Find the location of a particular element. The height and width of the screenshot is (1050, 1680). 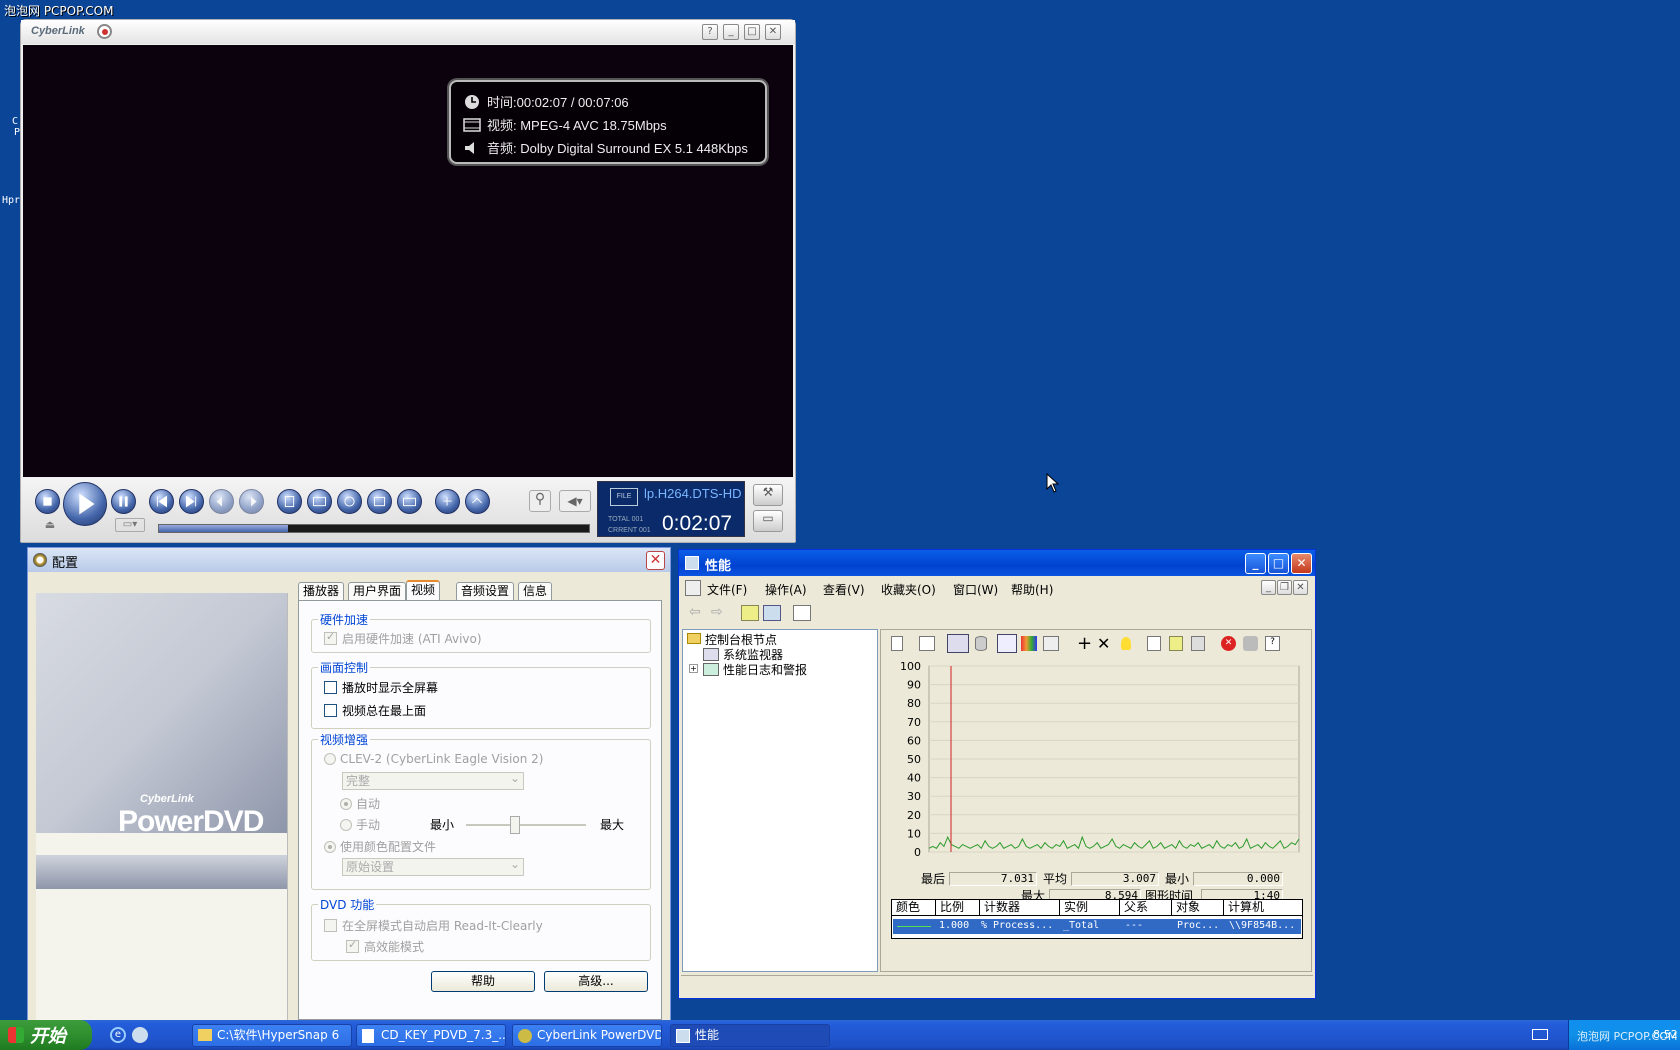

forward-icon: ⇨ is located at coordinates (717, 612).